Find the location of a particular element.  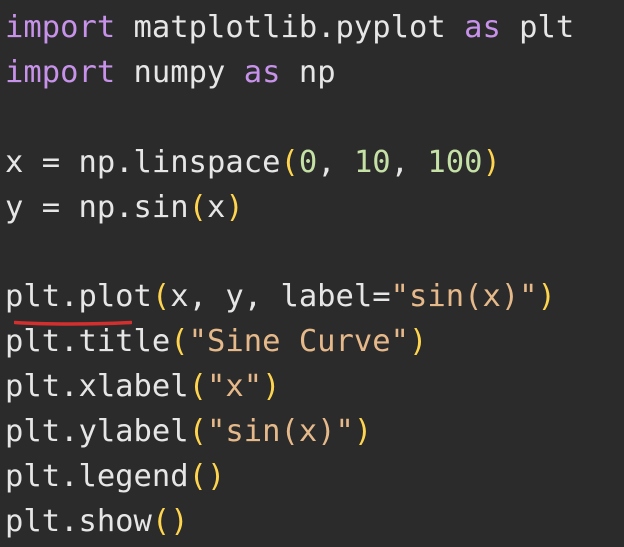

code-token: plt.legend is located at coordinates (97, 476).